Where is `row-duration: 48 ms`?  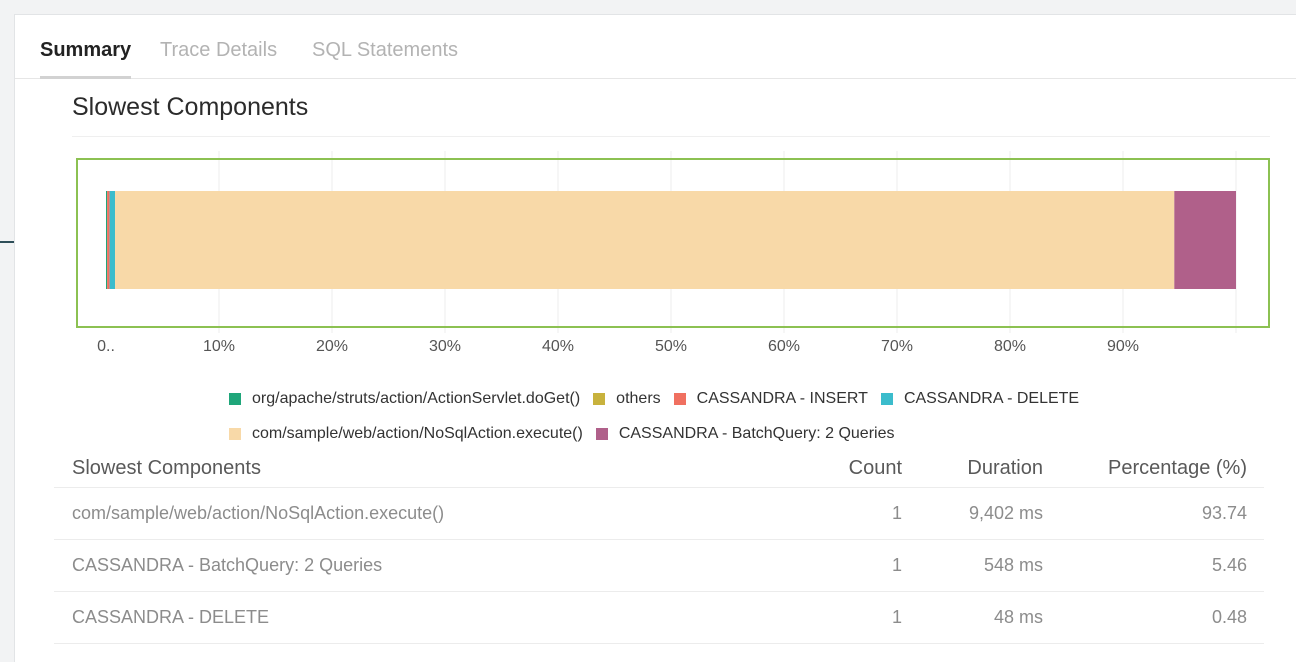 row-duration: 48 ms is located at coordinates (1018, 617).